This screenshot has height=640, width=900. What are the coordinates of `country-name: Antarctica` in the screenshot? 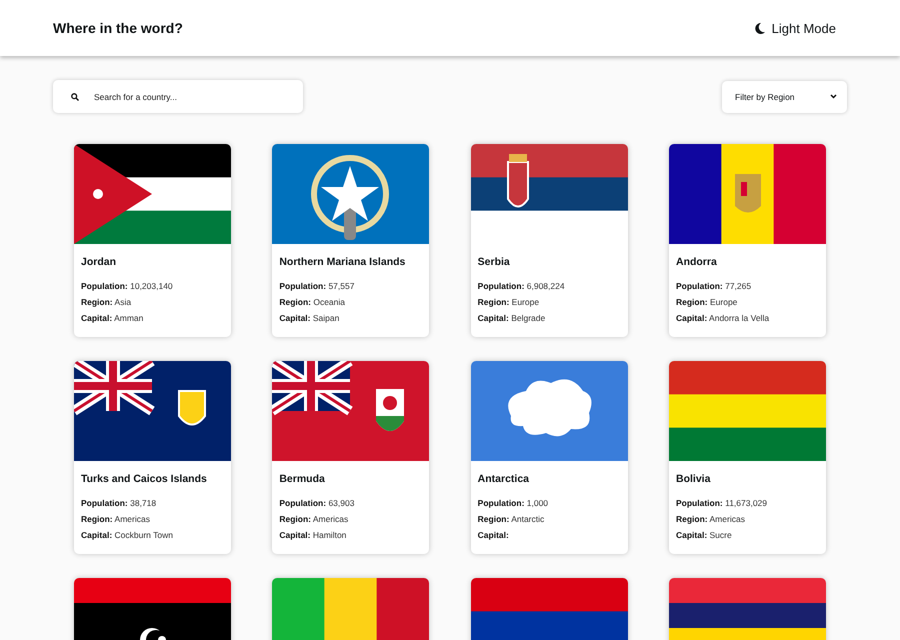 It's located at (504, 479).